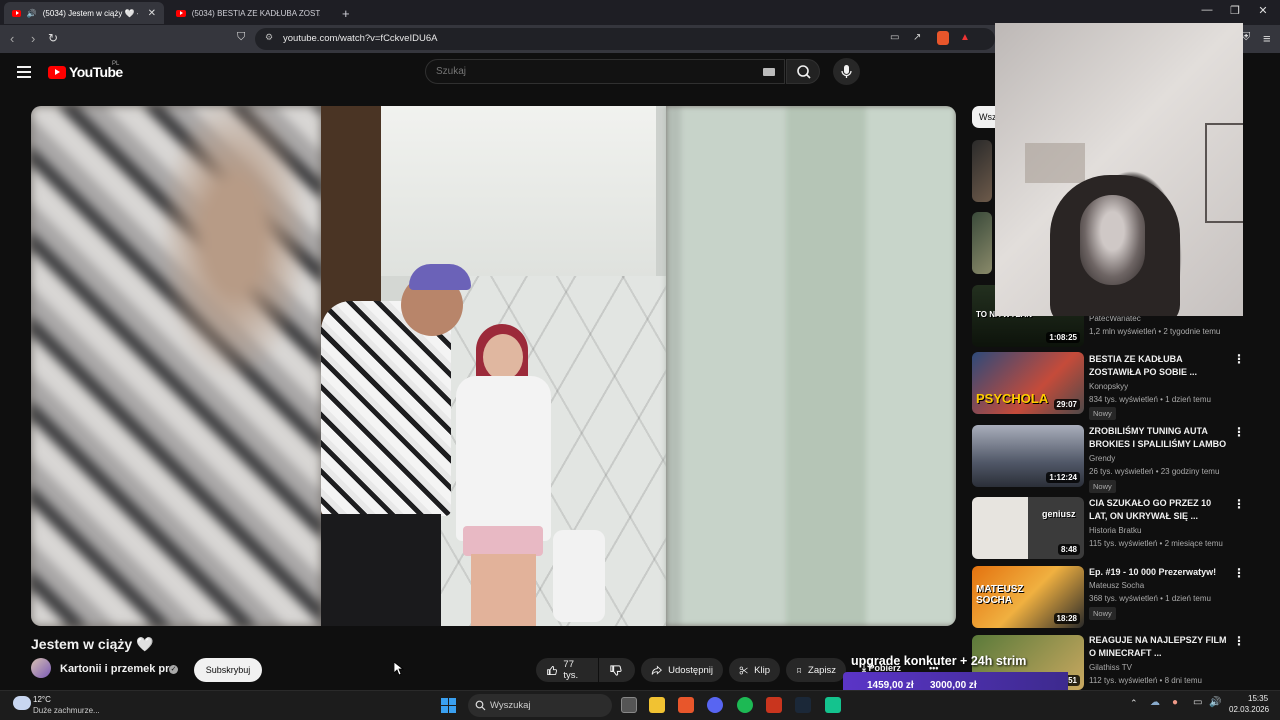 This screenshot has width=1280, height=720. What do you see at coordinates (1066, 404) in the screenshot?
I see `video-duration: 29:07` at bounding box center [1066, 404].